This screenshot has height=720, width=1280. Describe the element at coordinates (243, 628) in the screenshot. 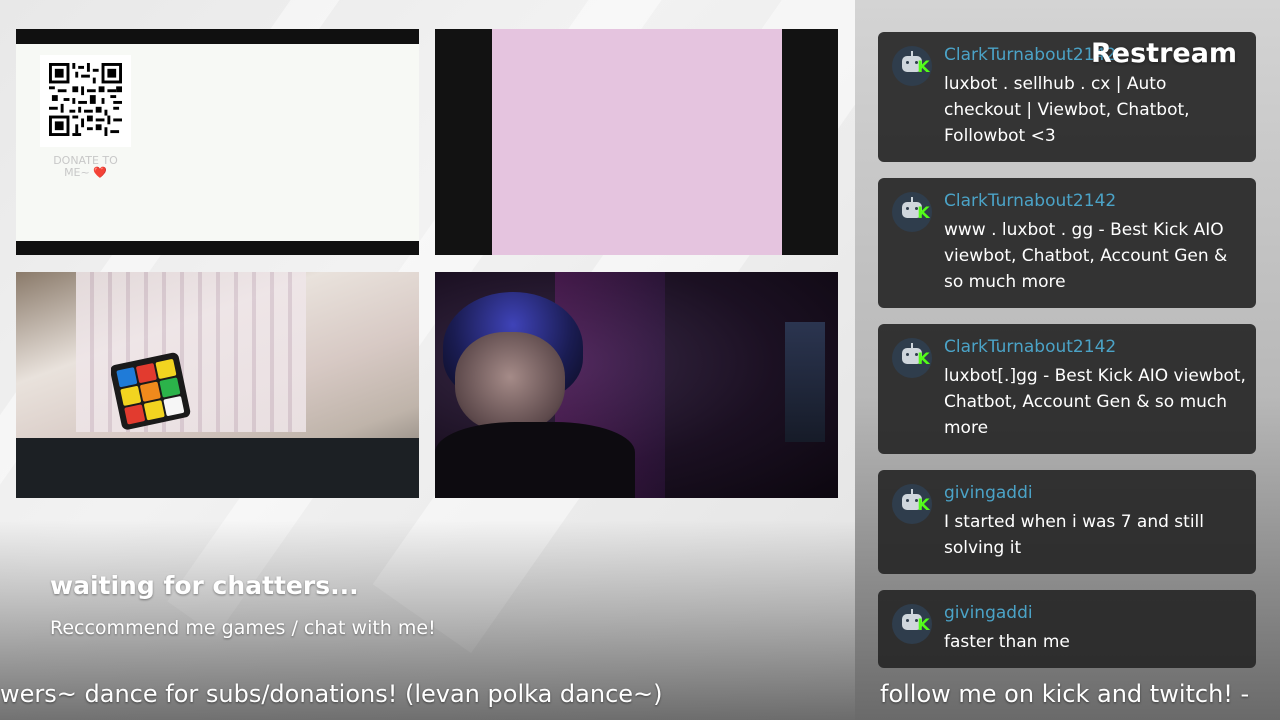

I see `status-subtitle: Reccommend me games / chat with me!` at that location.